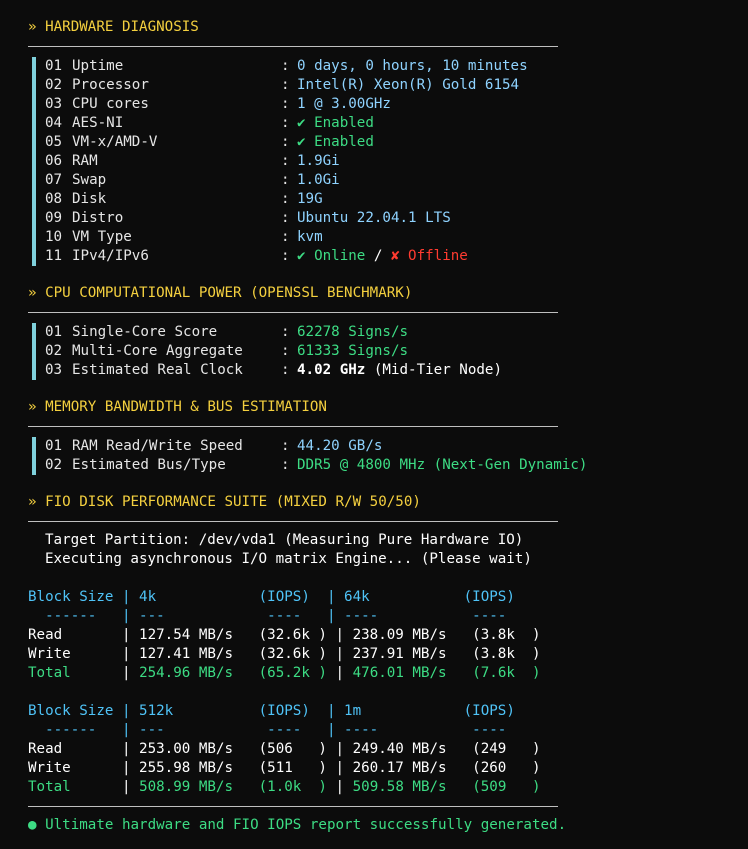 This screenshot has width=748, height=849. Describe the element at coordinates (331, 370) in the screenshot. I see `clock-value: 4.02 GHz` at that location.